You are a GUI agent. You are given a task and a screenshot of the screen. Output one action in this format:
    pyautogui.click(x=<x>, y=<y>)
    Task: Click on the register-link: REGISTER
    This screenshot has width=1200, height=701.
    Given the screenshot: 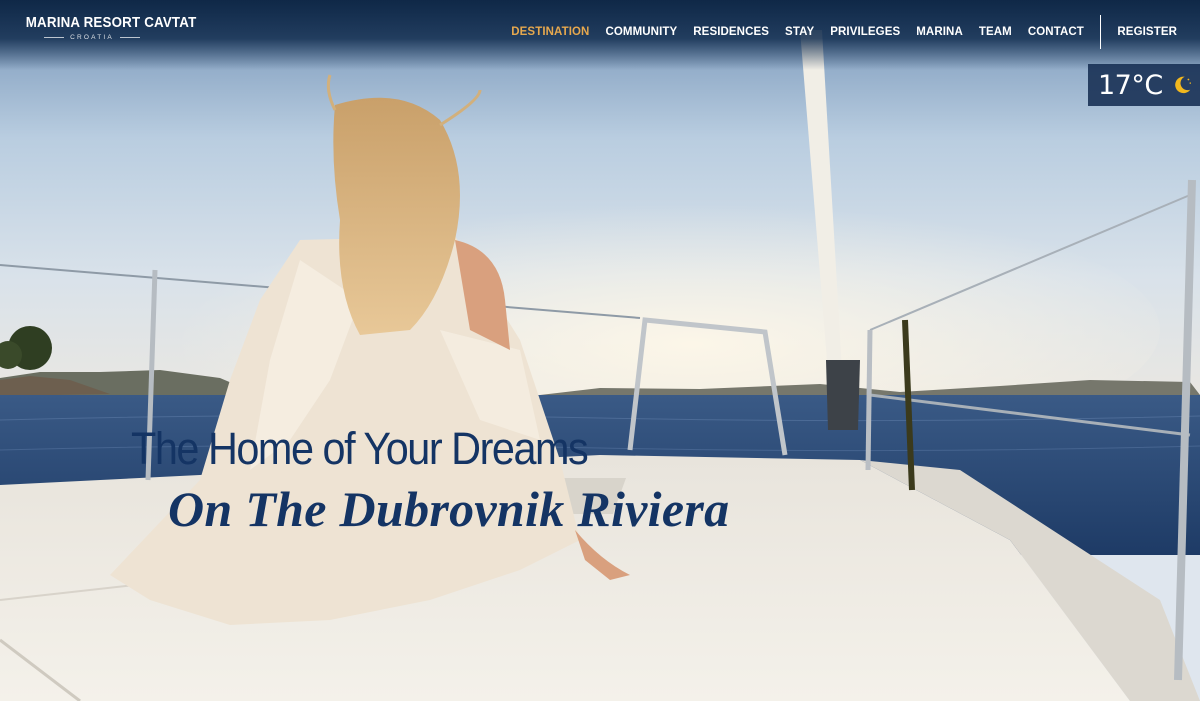 What is the action you would take?
    pyautogui.click(x=1147, y=32)
    